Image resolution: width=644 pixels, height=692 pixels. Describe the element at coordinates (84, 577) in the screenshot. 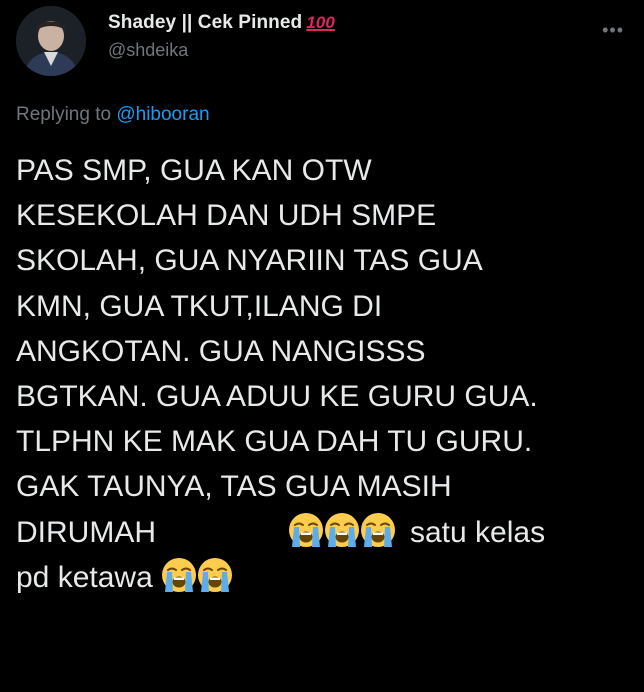

I see `tweet-line-text: pd ketawa` at that location.